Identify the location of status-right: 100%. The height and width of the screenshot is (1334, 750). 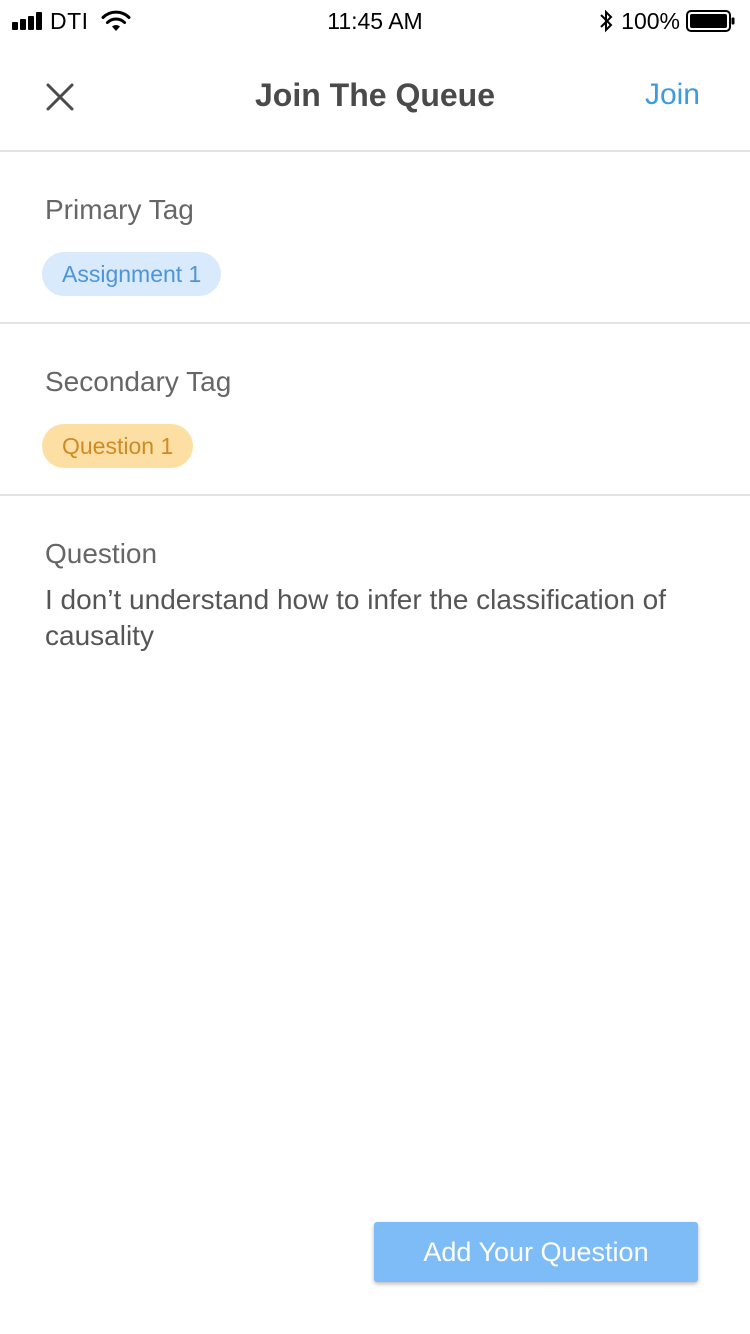
(667, 21).